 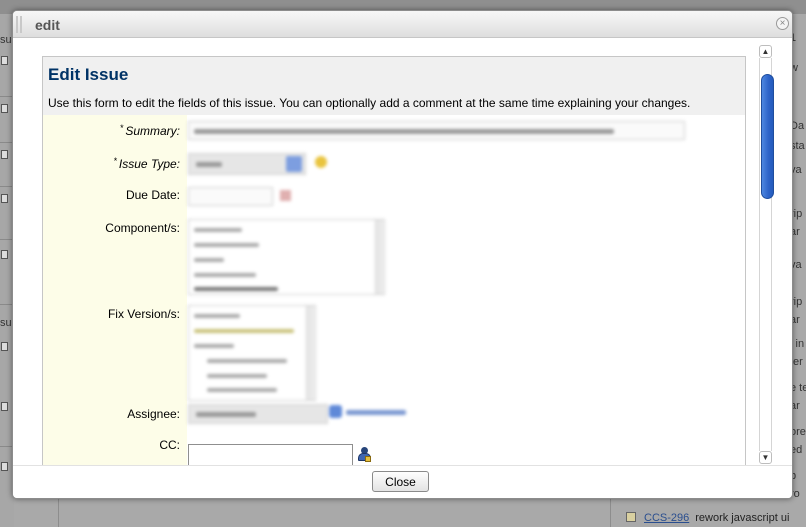 I want to click on assignee-label: Assignee:, so click(x=153, y=414).